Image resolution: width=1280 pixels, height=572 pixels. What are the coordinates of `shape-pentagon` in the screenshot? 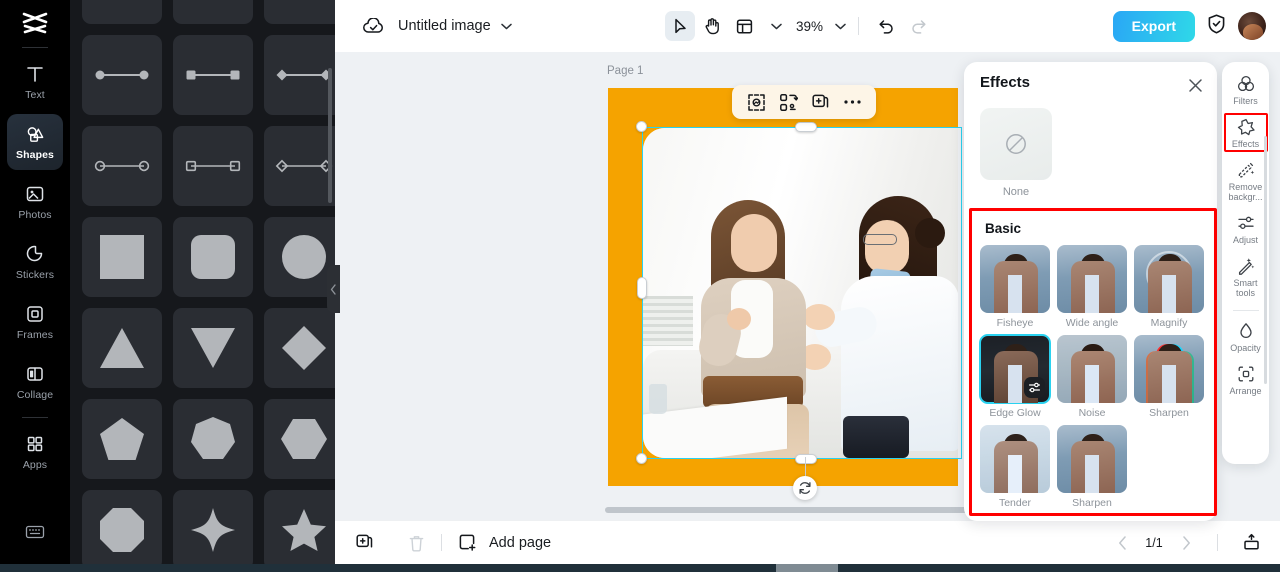 It's located at (122, 439).